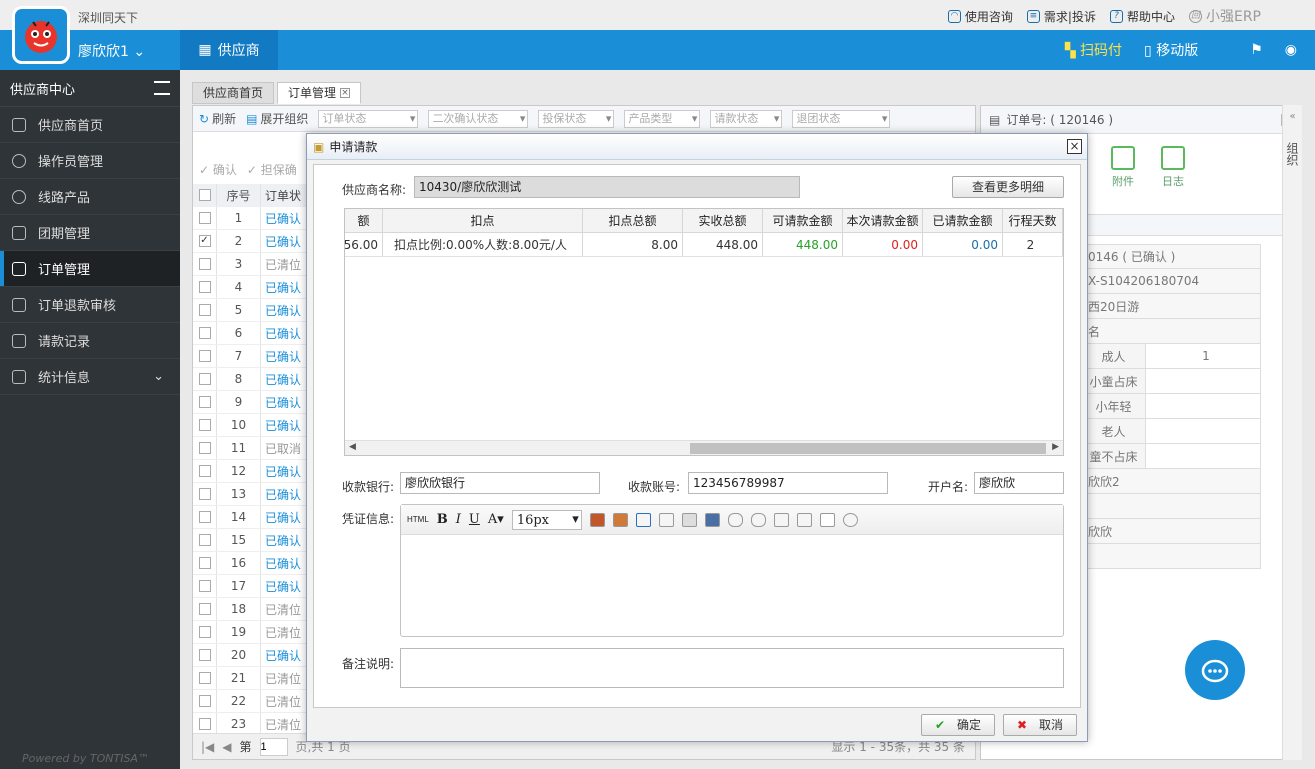 The width and height of the screenshot is (1315, 769). What do you see at coordinates (746, 118) in the screenshot?
I see `payment-status-select: 请款状态` at bounding box center [746, 118].